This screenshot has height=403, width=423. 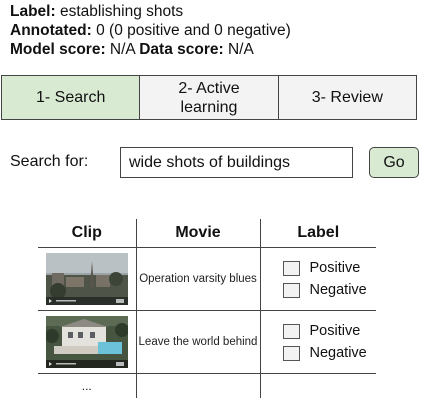 I want to click on column-header-movie: Movie, so click(x=197, y=233).